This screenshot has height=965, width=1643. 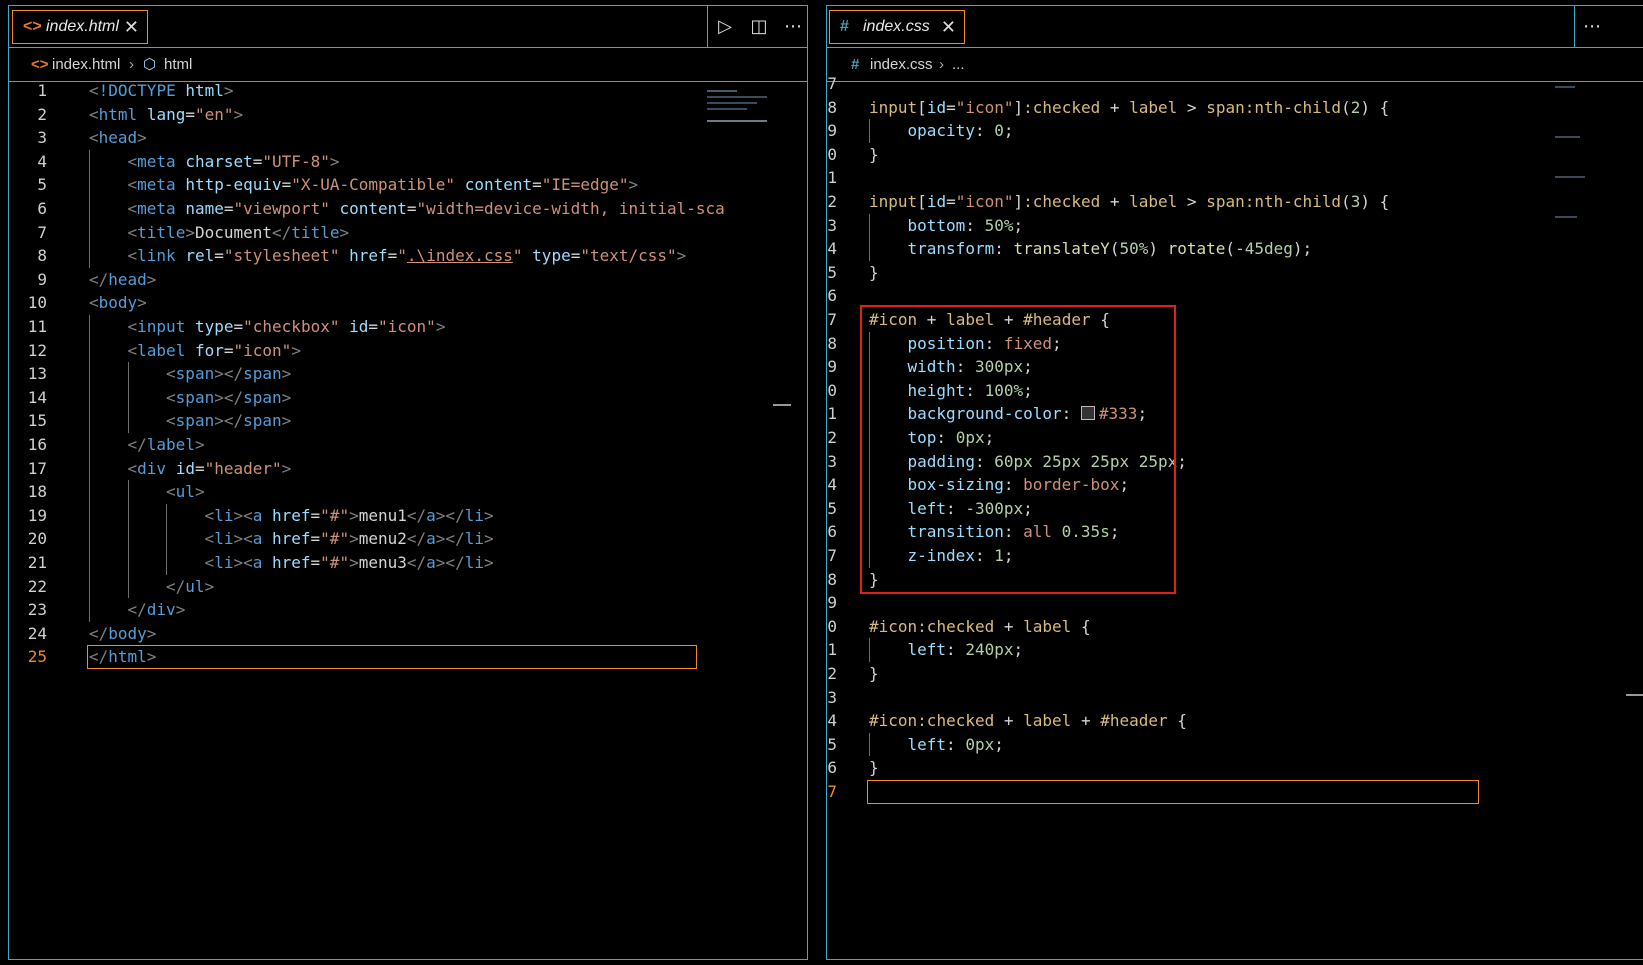 What do you see at coordinates (408, 398) in the screenshot?
I see `code-line: 14 <span></span>` at bounding box center [408, 398].